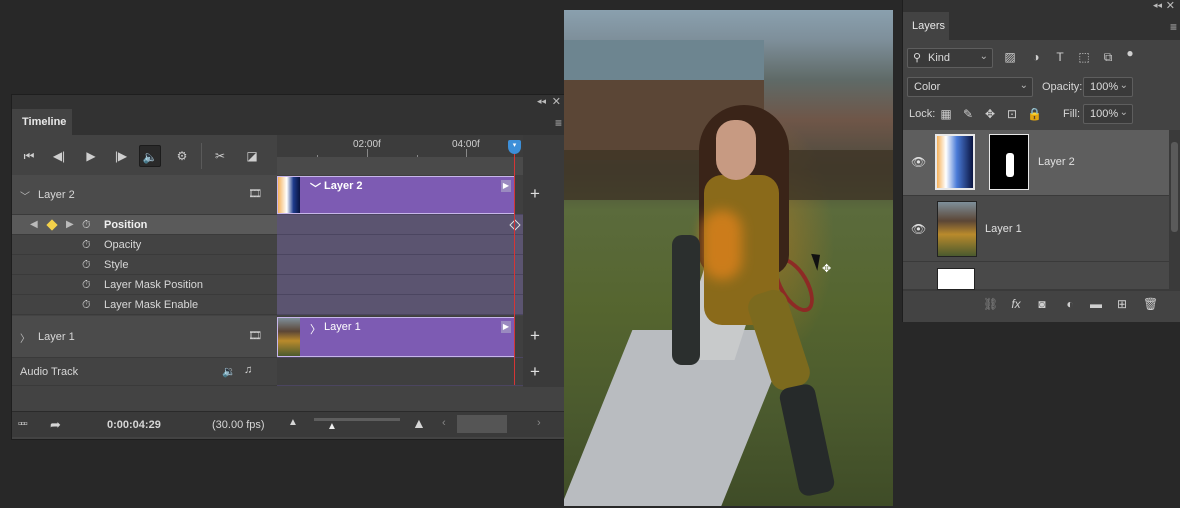 The width and height of the screenshot is (1180, 508). I want to click on new-layer-icon: ⊞, so click(1122, 304).